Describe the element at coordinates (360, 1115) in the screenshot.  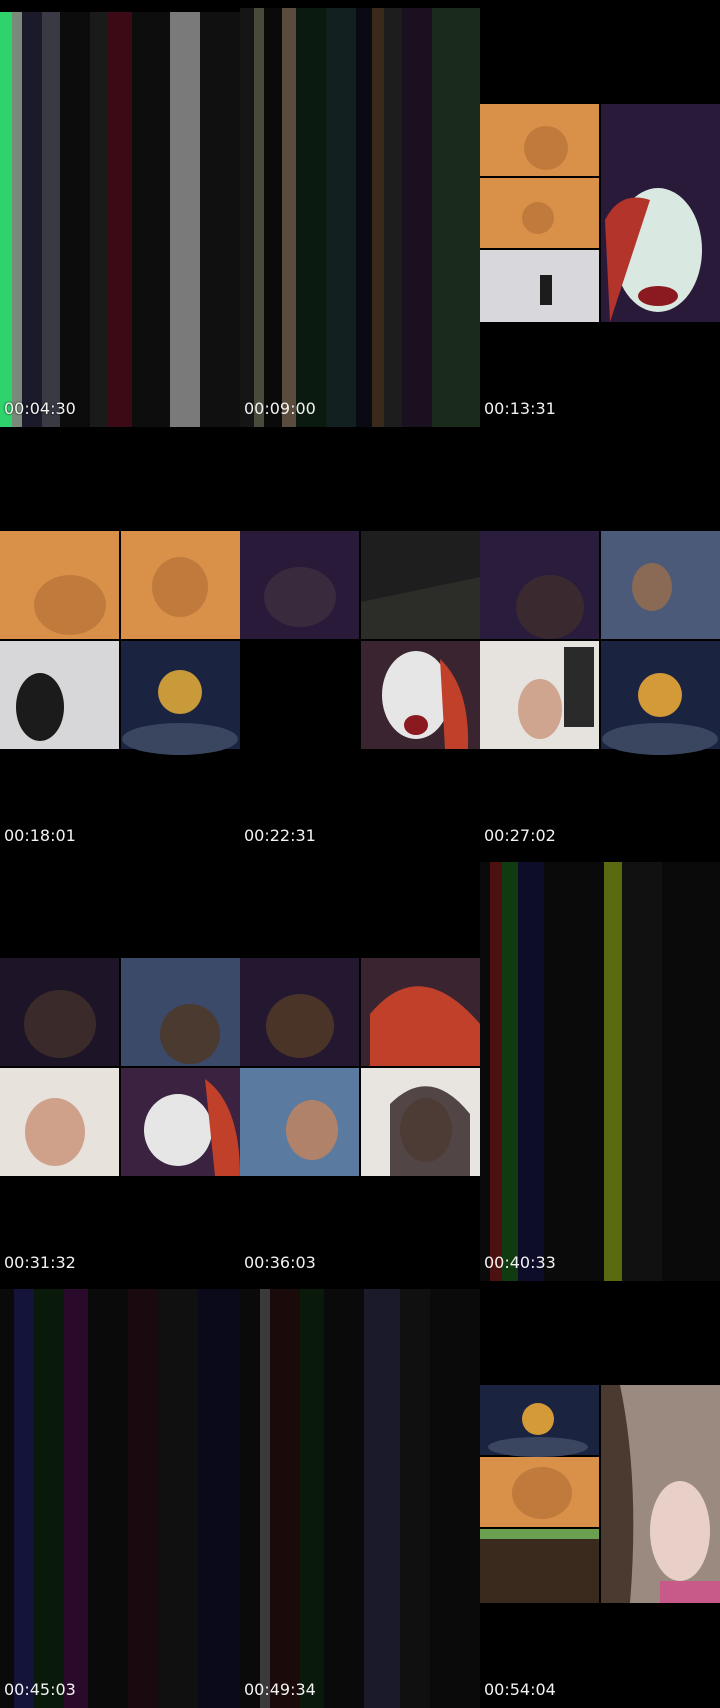
I see `video-call-collage-image: 00:36:03` at that location.